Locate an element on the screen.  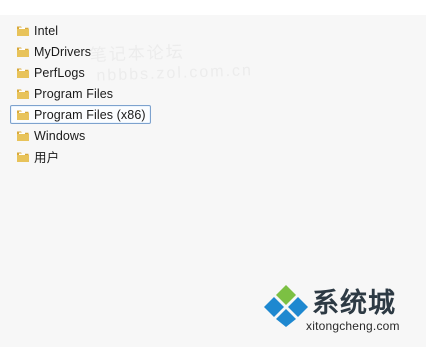
folder-item-windows: Windows is located at coordinates (80, 135).